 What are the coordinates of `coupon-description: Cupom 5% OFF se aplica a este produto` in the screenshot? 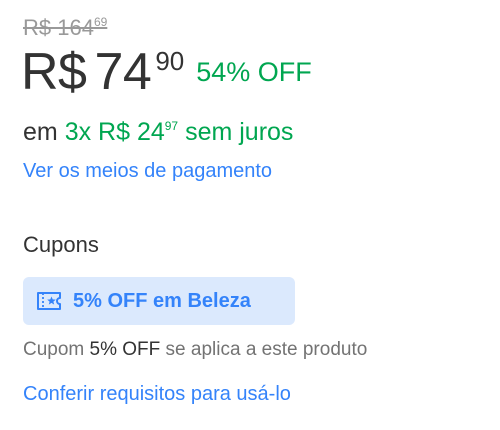 It's located at (195, 350).